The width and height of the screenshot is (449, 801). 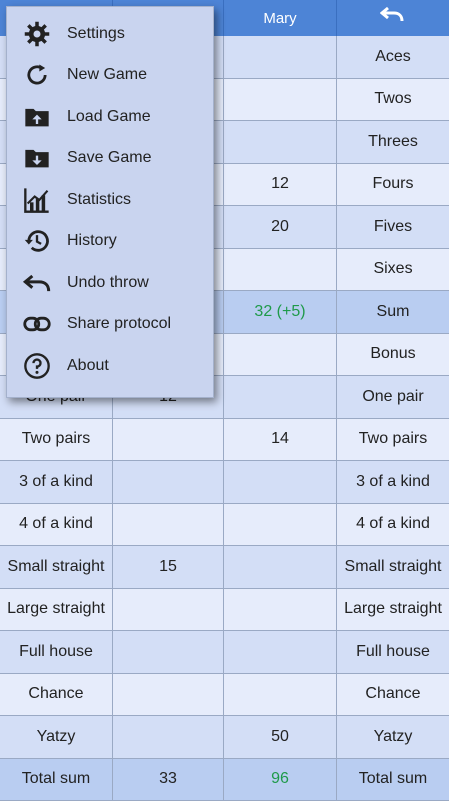 I want to click on player2-score-cell: 50, so click(x=280, y=737).